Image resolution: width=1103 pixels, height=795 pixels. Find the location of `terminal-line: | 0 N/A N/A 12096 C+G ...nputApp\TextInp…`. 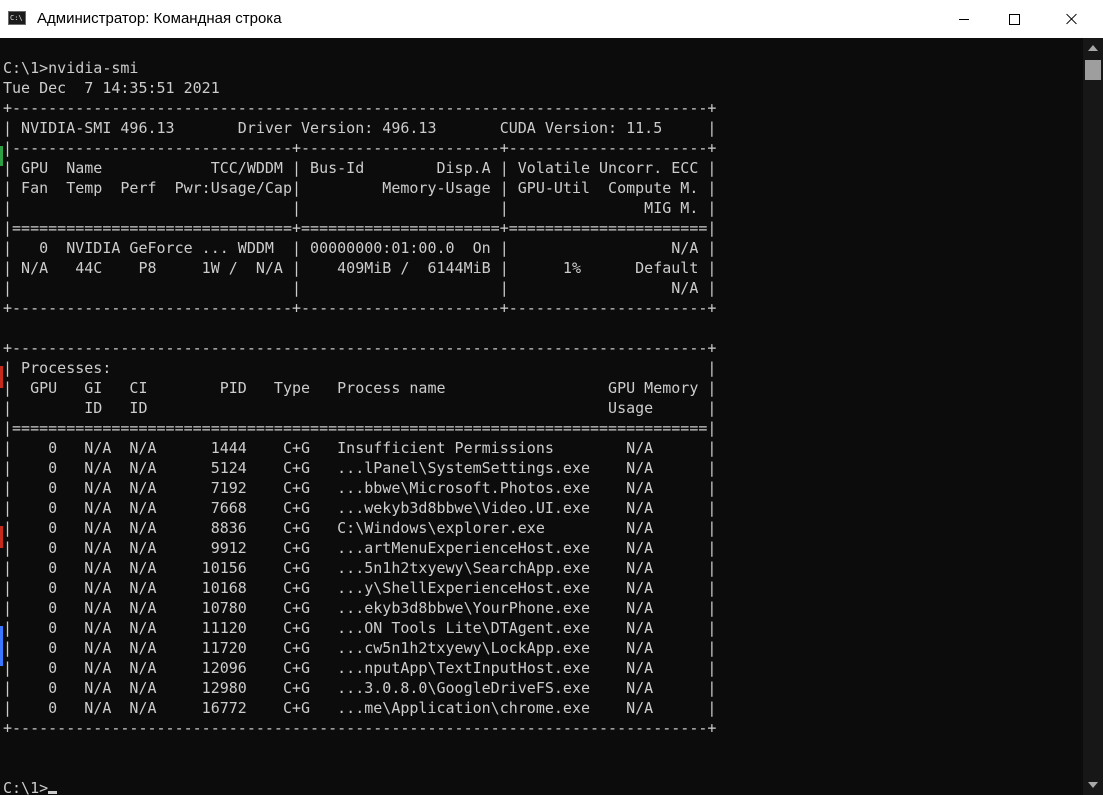

terminal-line: | 0 N/A N/A 12096 C+G ...nputApp\TextInp… is located at coordinates (360, 668).